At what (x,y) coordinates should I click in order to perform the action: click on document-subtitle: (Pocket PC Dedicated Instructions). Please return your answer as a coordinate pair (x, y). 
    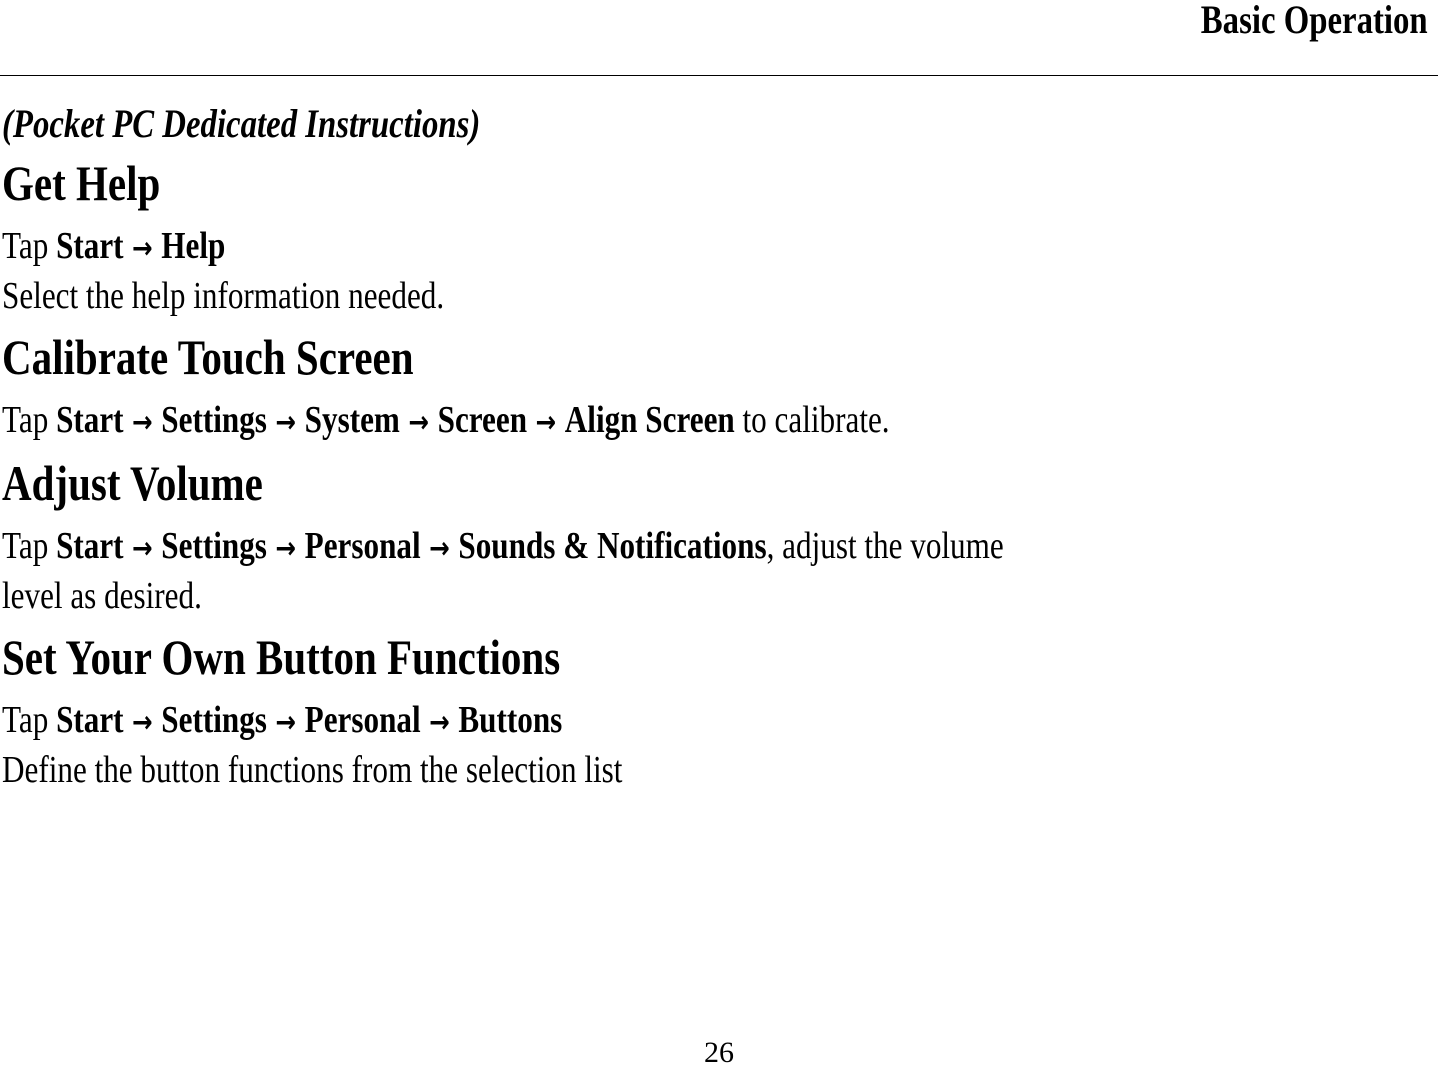
    Looking at the image, I should click on (241, 123).